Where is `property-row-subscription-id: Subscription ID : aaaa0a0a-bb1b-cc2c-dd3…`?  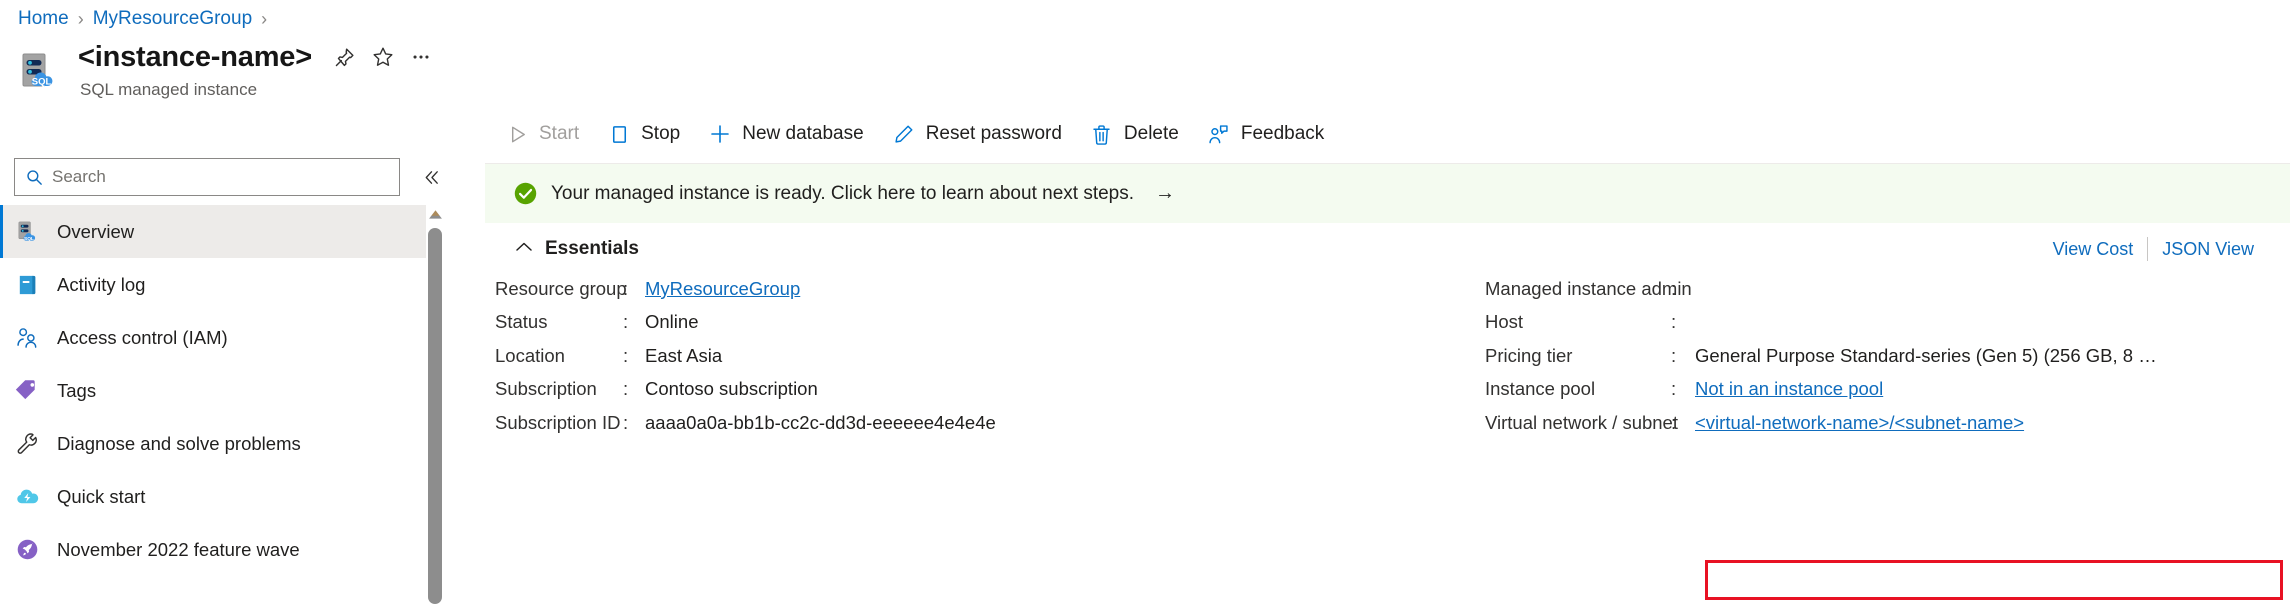
property-row-subscription-id: Subscription ID : aaaa0a0a-bb1b-cc2c-dd3… is located at coordinates (745, 423).